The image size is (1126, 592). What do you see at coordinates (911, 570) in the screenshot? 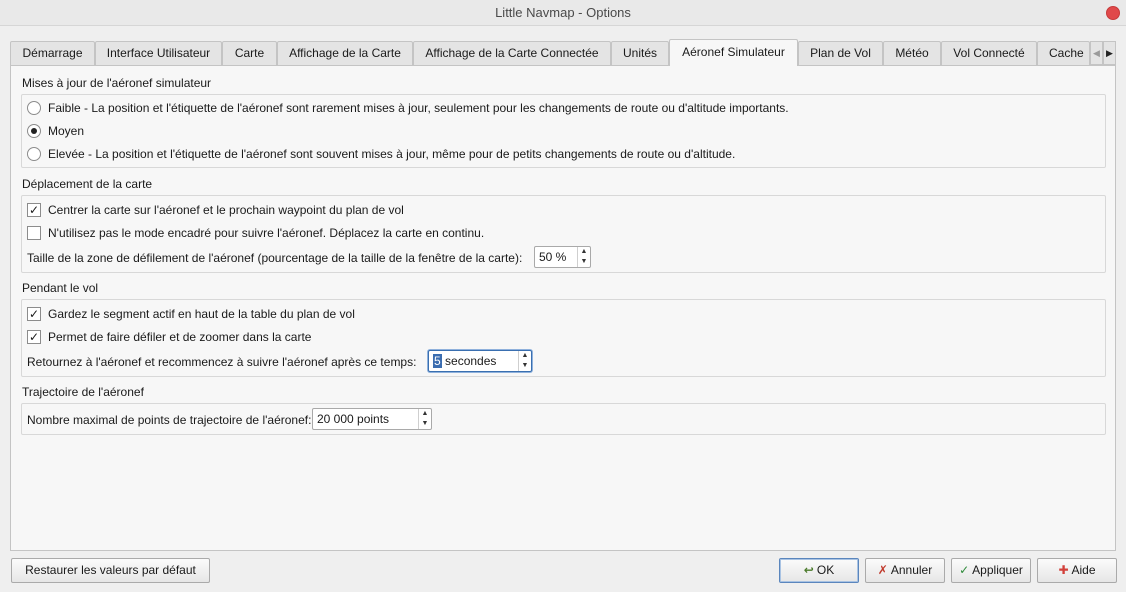
I see `cancel-label: Annuler` at bounding box center [911, 570].